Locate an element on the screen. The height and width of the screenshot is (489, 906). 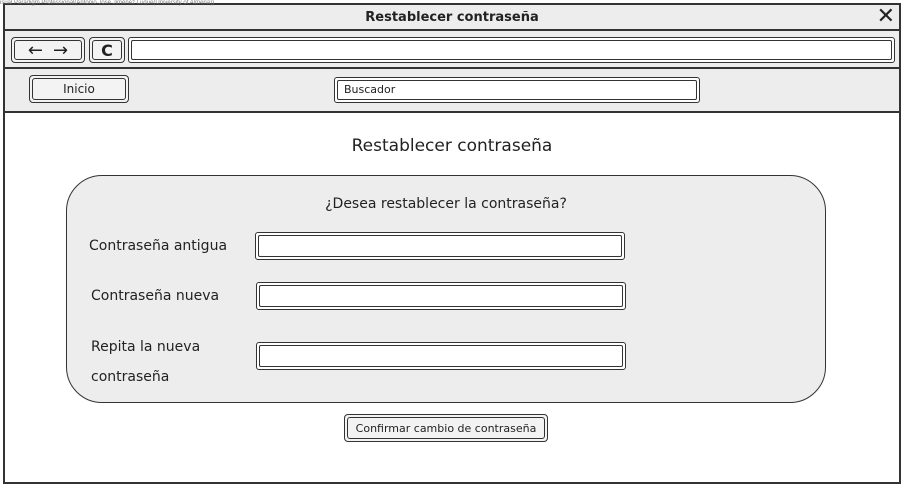
page-title: Restablecer contraseña is located at coordinates (452, 146).